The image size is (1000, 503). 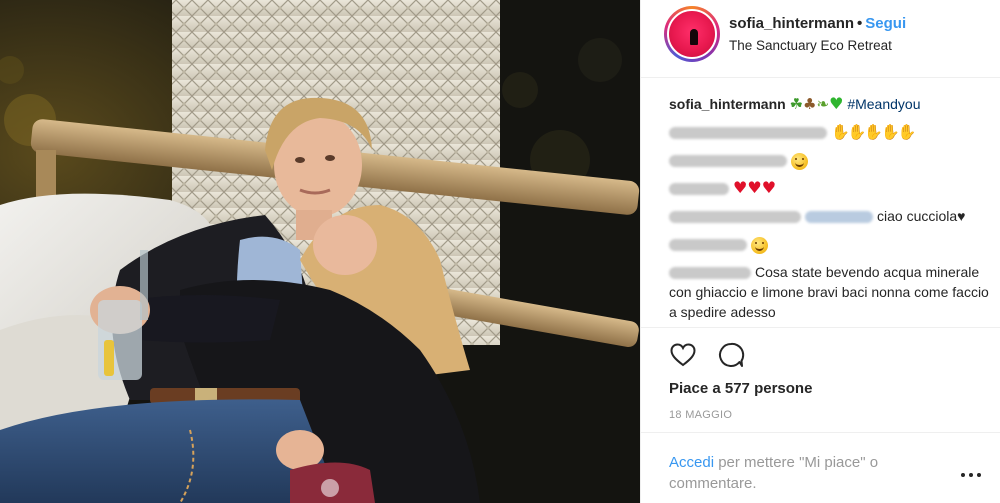 I want to click on comment-row: ♥♥♥, so click(x=829, y=188).